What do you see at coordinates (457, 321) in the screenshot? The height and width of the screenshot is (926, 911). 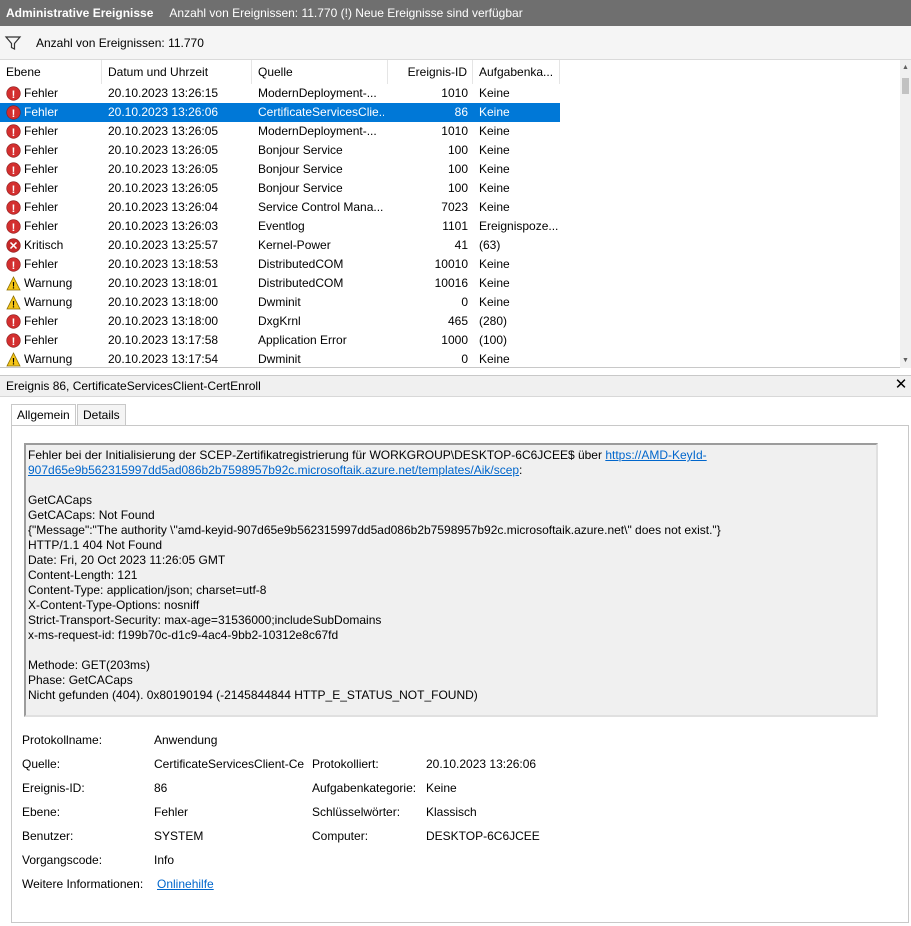 I see `cell-id: 465` at bounding box center [457, 321].